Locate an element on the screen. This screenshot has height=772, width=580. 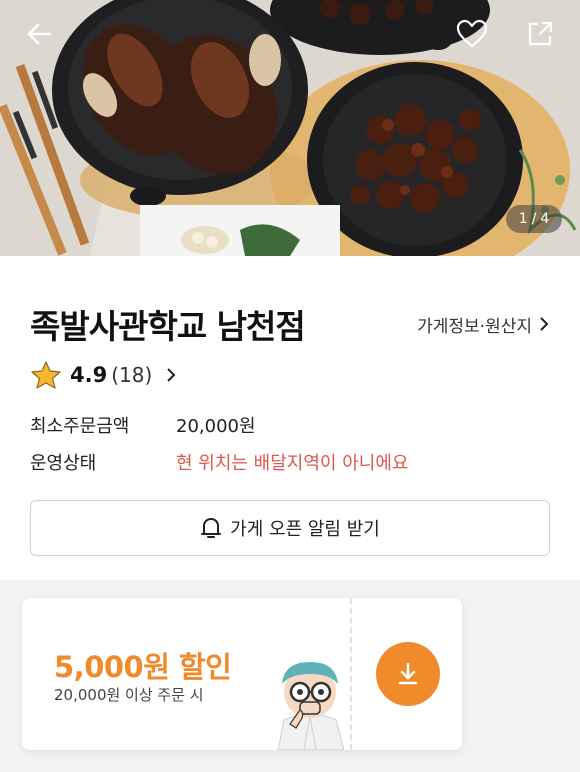
review-count: (18) is located at coordinates (132, 375).